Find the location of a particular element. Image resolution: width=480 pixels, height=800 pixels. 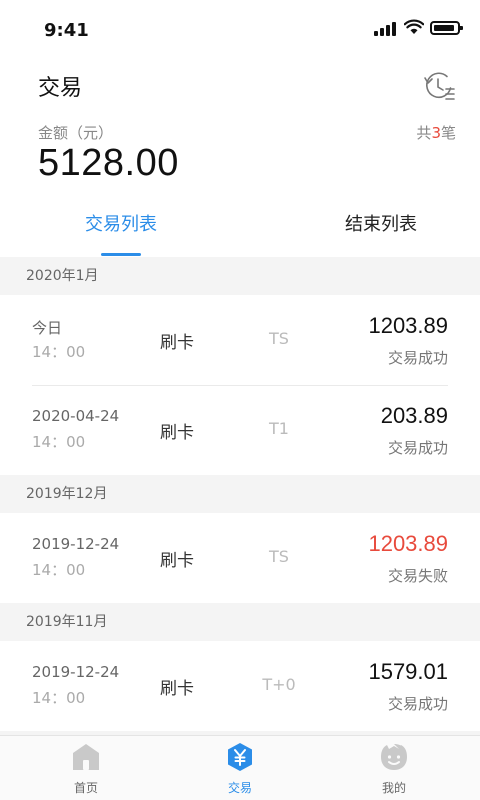

amount-label: 金额（元） is located at coordinates (76, 133).